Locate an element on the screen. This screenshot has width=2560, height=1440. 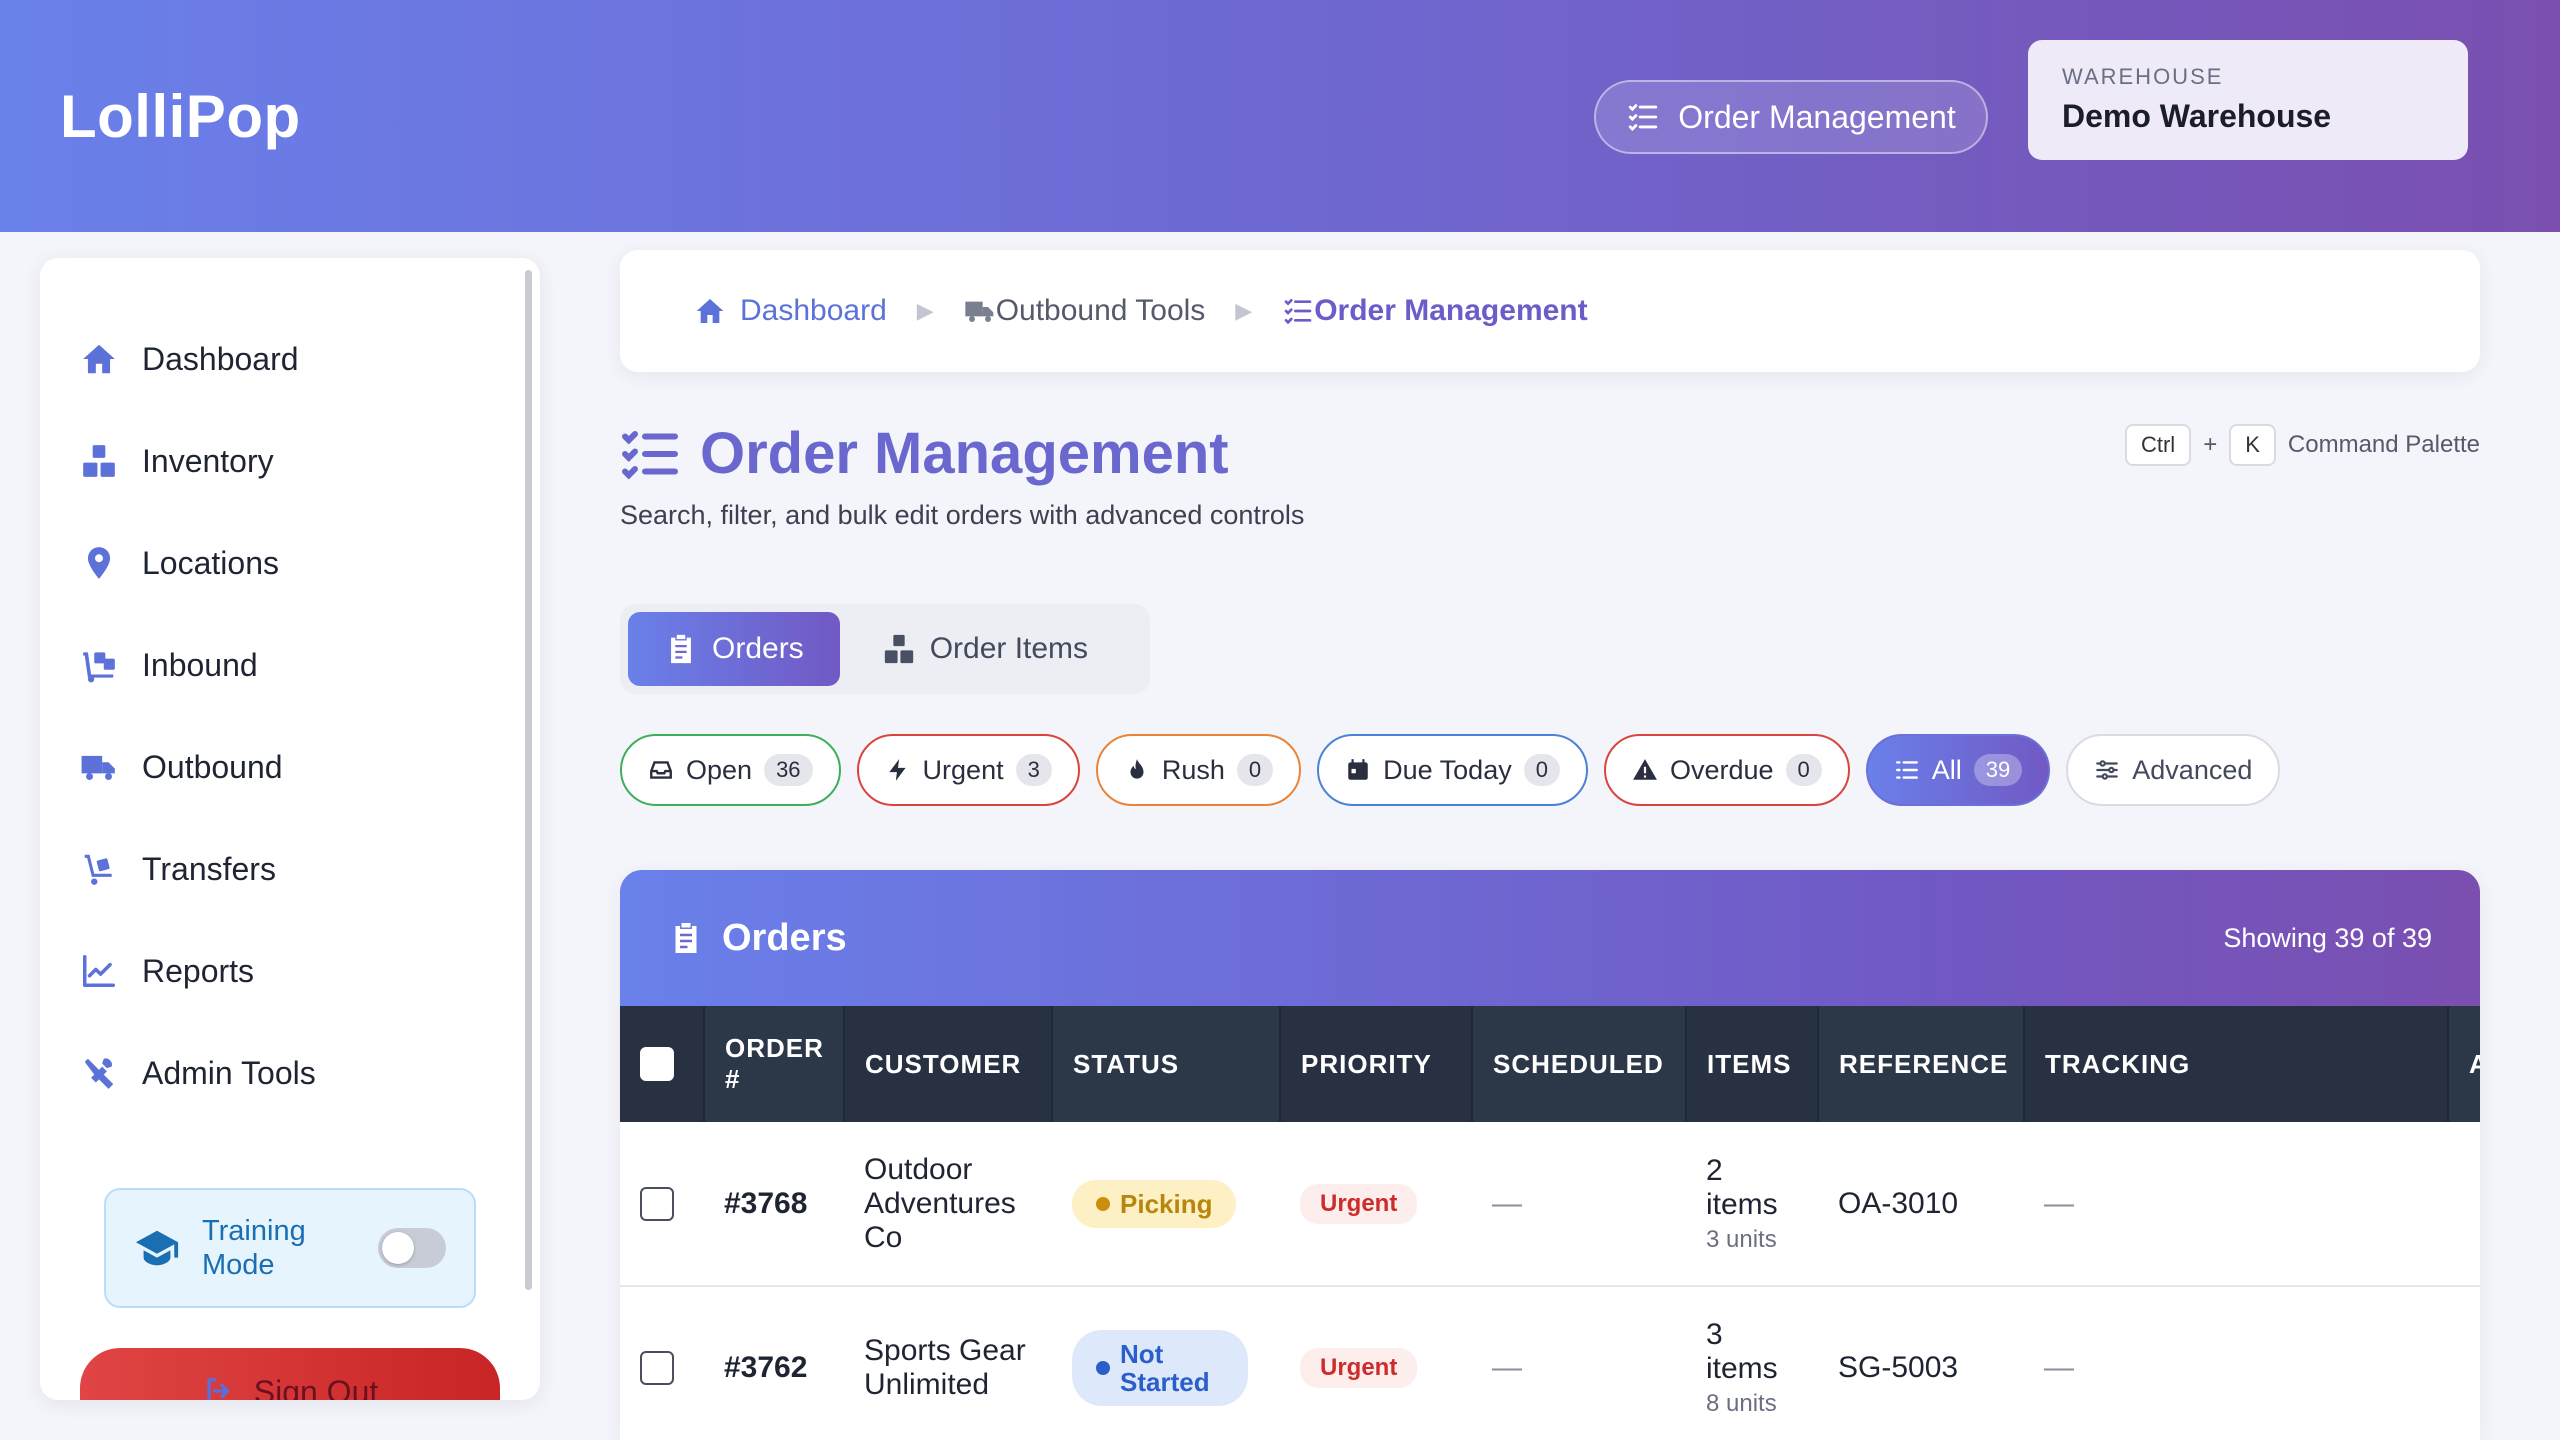
row-select-cell is located at coordinates (662, 1204).